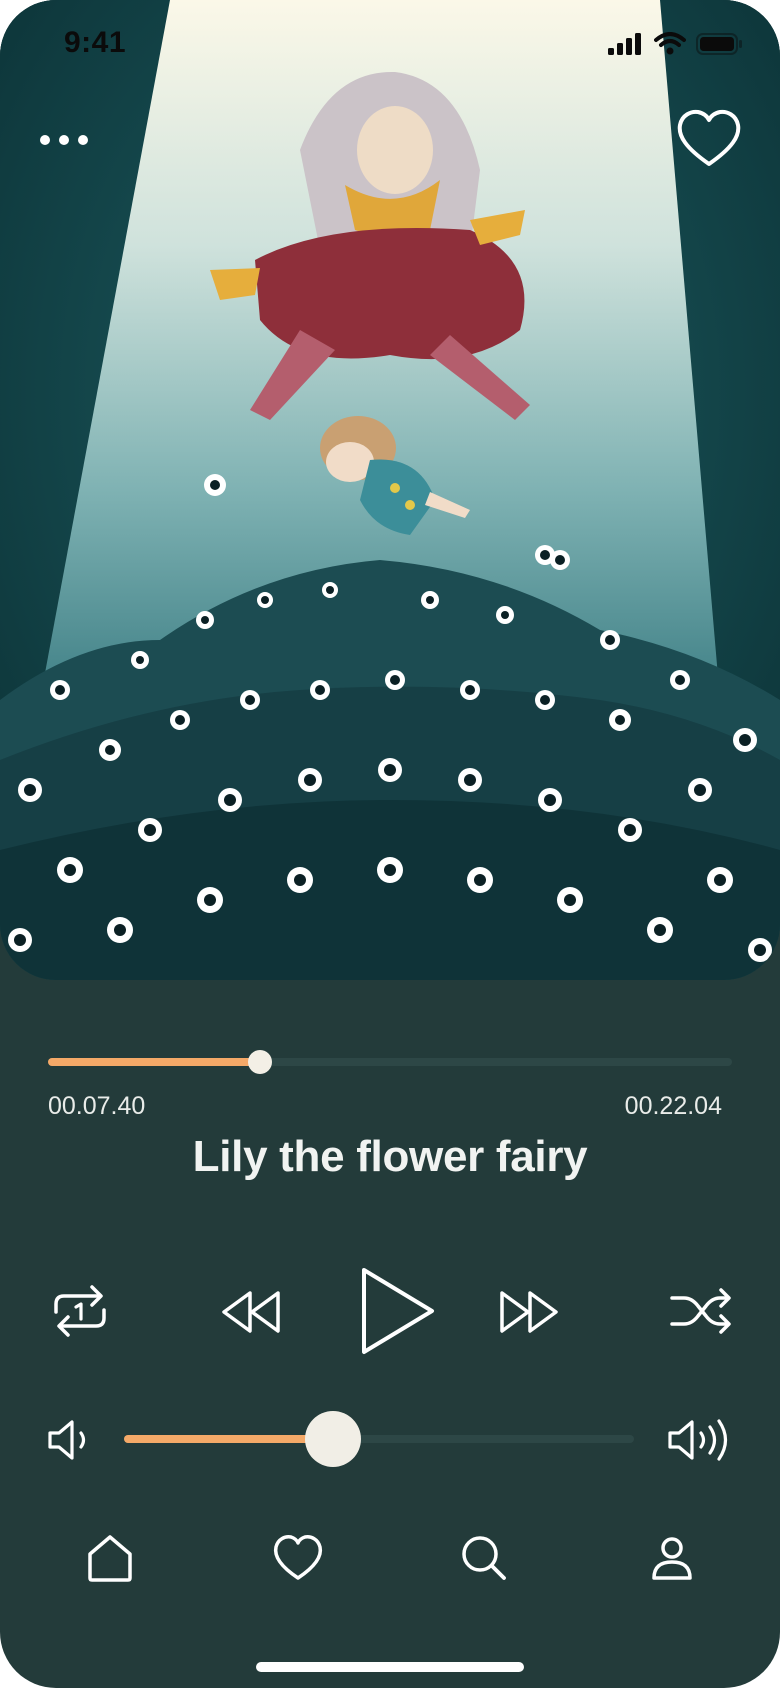 The image size is (780, 1688). Describe the element at coordinates (670, 43) in the screenshot. I see `wifi-icon` at that location.